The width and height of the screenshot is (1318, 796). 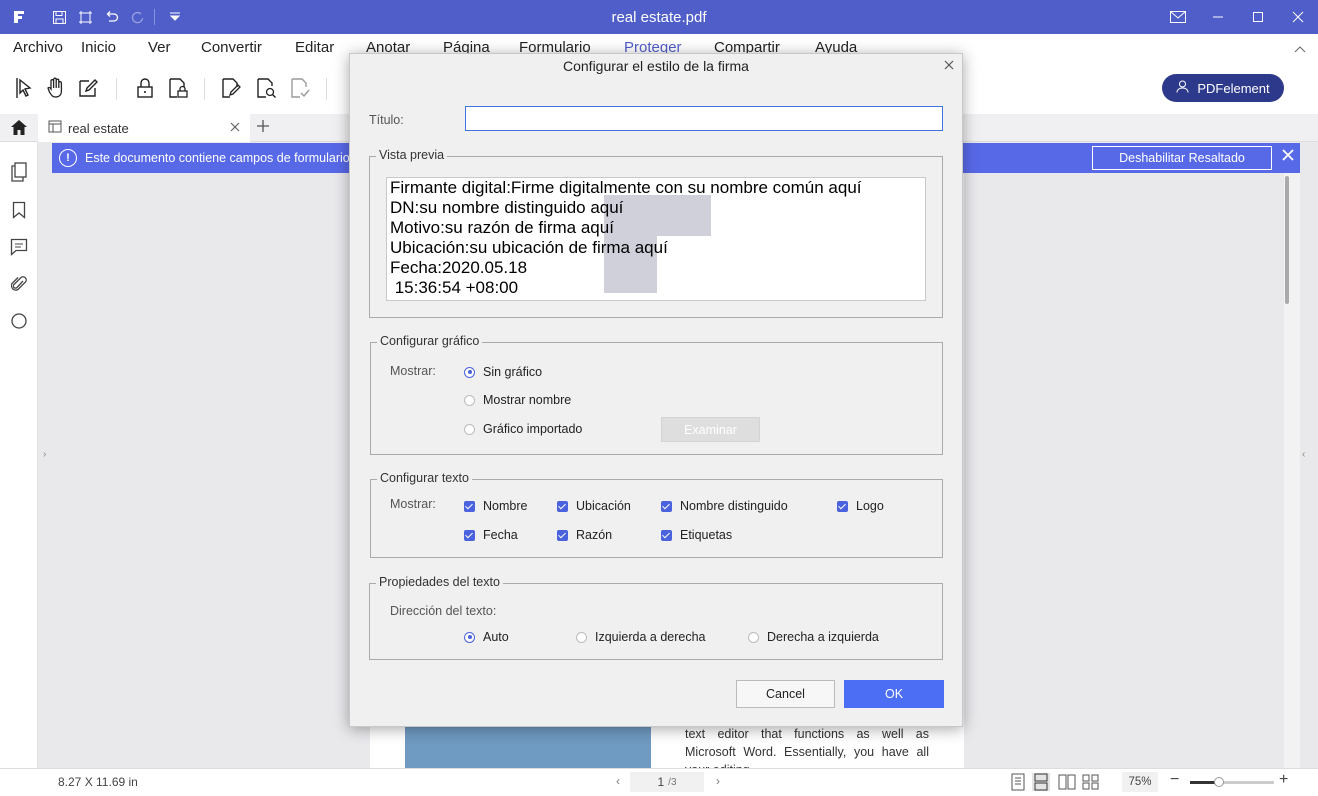 What do you see at coordinates (618, 781) in the screenshot?
I see `prev-page-button: ‹` at bounding box center [618, 781].